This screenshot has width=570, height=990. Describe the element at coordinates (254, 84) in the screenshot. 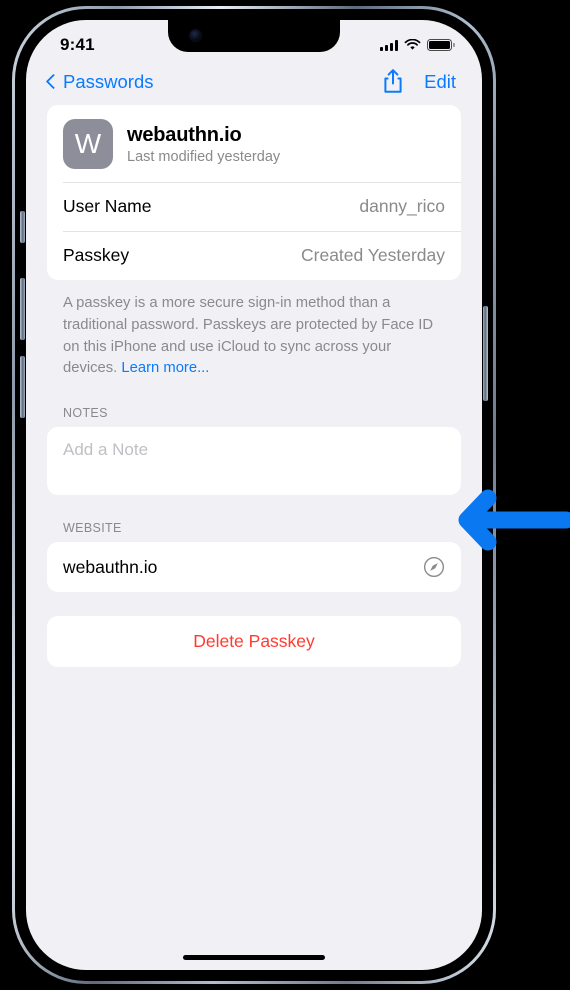

I see `navigation-bar: Passwords Edit` at that location.